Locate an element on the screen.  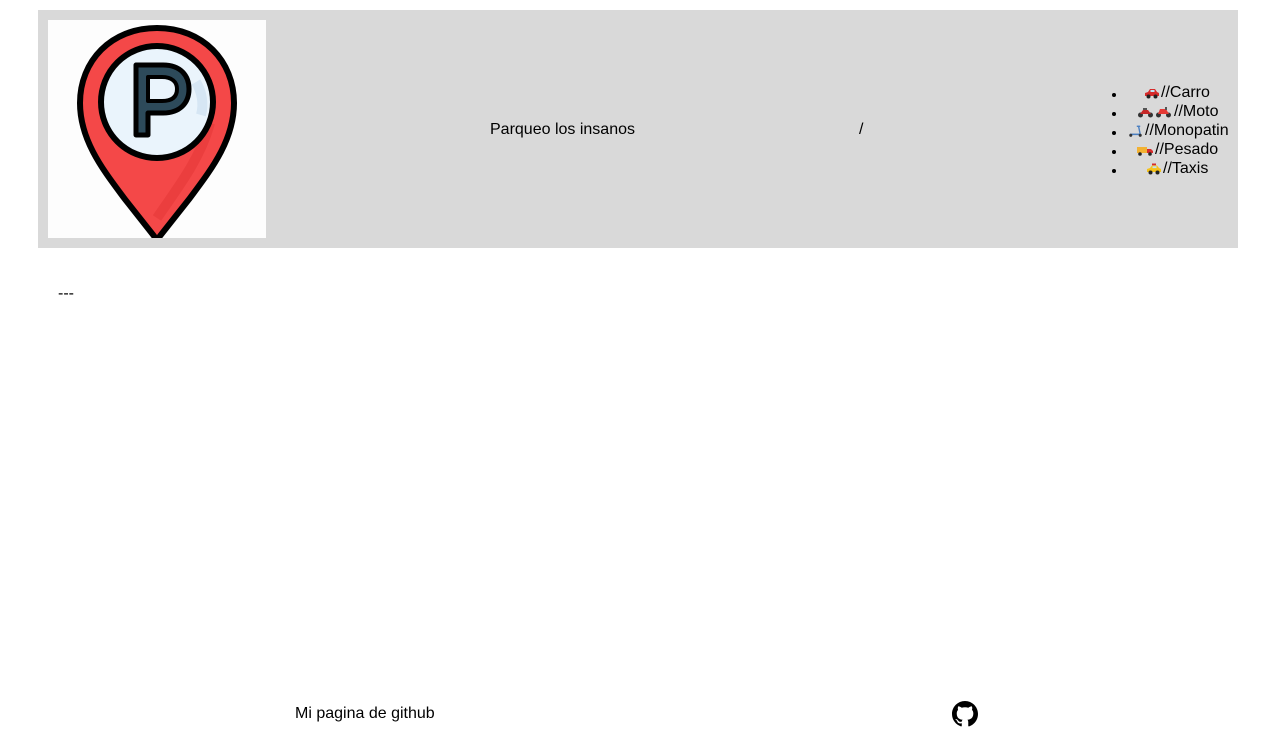
nav-item-moto: //Moto is located at coordinates (1182, 111).